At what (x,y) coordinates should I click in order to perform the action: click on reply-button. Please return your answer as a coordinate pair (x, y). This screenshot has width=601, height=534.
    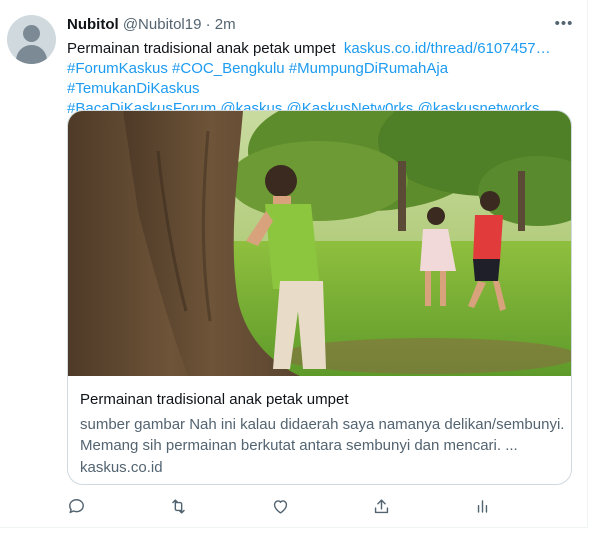
    Looking at the image, I should click on (76, 506).